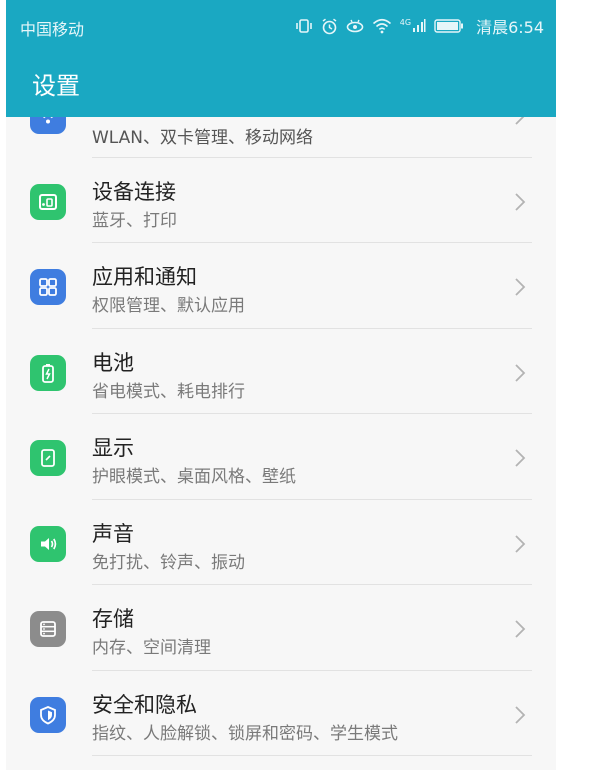 Image resolution: width=593 pixels, height=770 pixels. What do you see at coordinates (48, 372) in the screenshot?
I see `battery-icon` at bounding box center [48, 372].